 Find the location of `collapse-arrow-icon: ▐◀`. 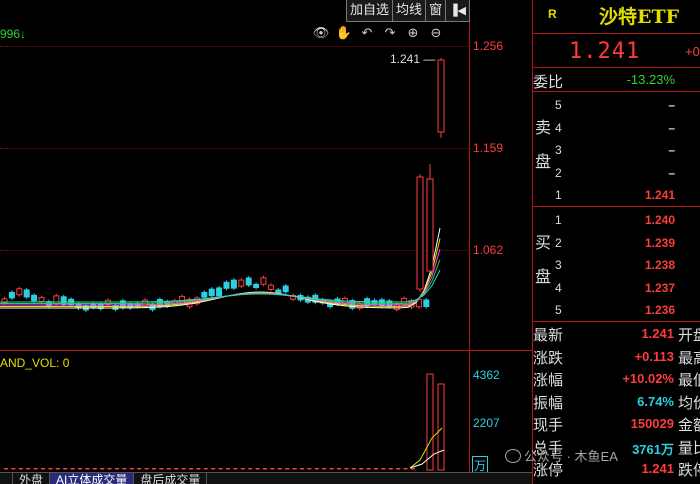

collapse-arrow-icon: ▐◀ is located at coordinates (458, 11).